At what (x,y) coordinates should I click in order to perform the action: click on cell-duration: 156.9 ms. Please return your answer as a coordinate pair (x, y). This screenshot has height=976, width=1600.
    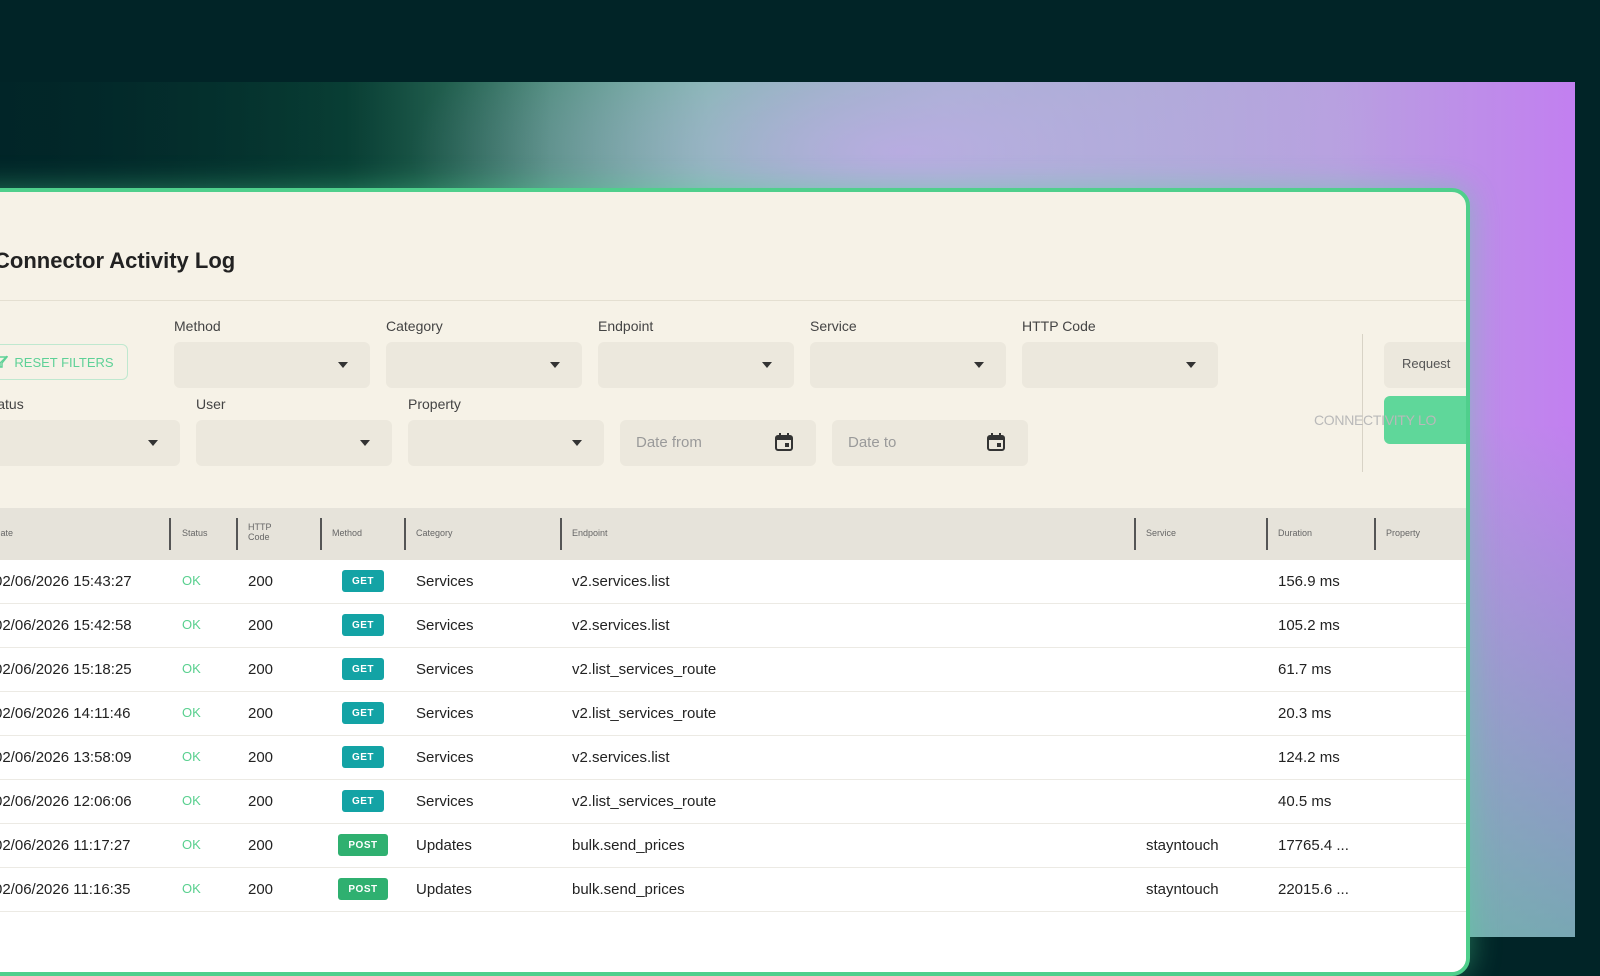
    Looking at the image, I should click on (1309, 581).